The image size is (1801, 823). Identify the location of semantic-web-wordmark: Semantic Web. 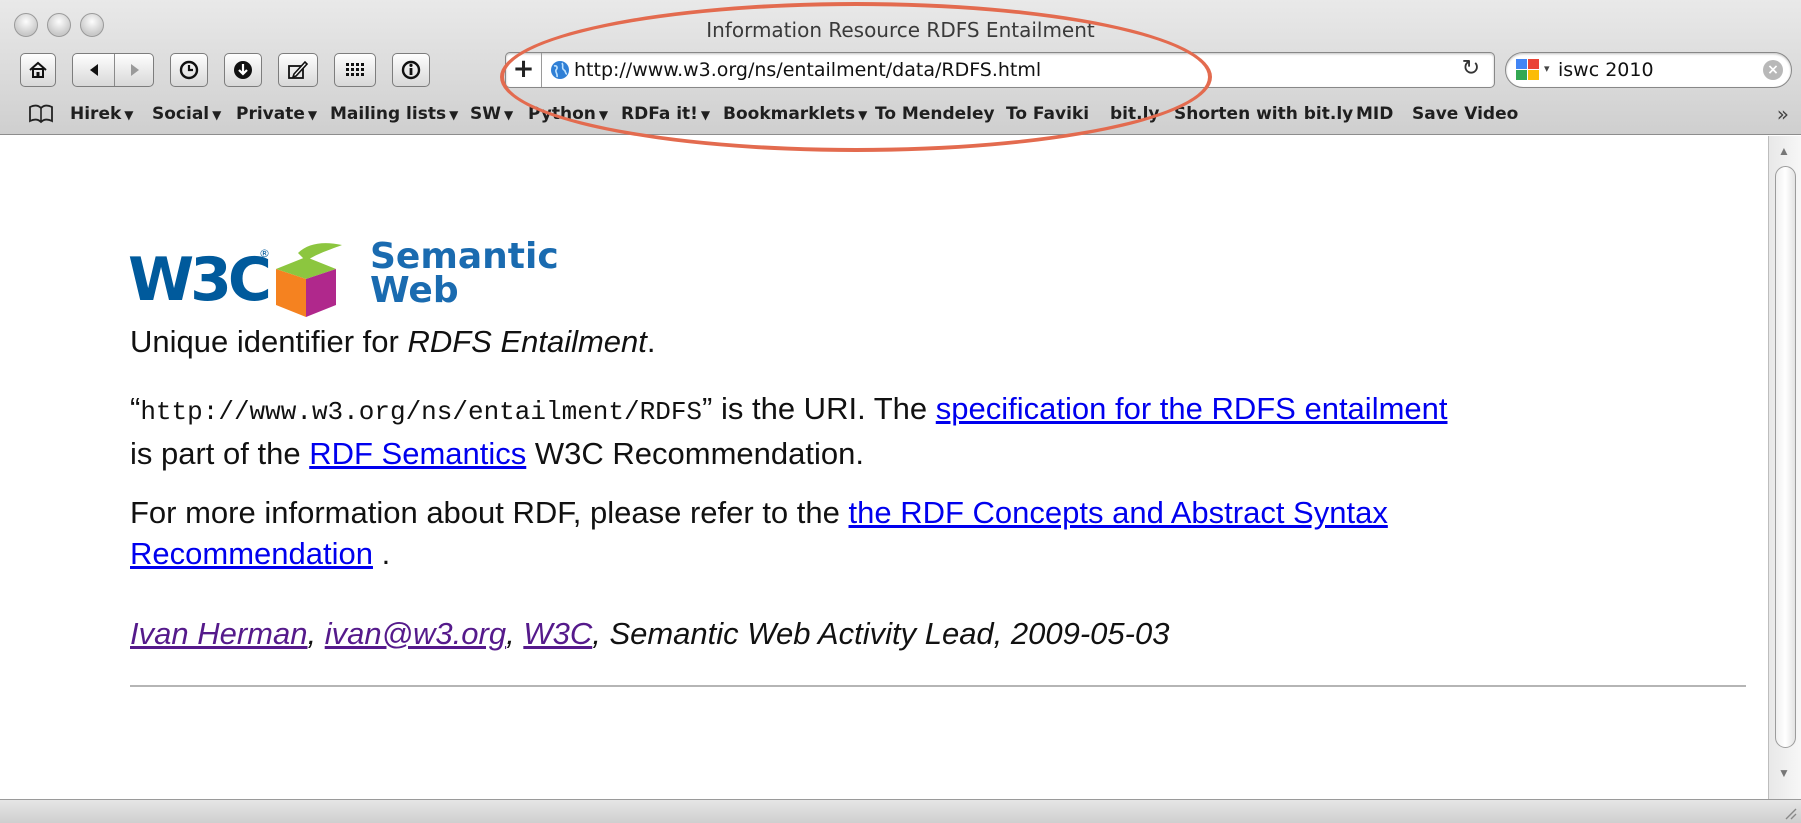
(464, 273).